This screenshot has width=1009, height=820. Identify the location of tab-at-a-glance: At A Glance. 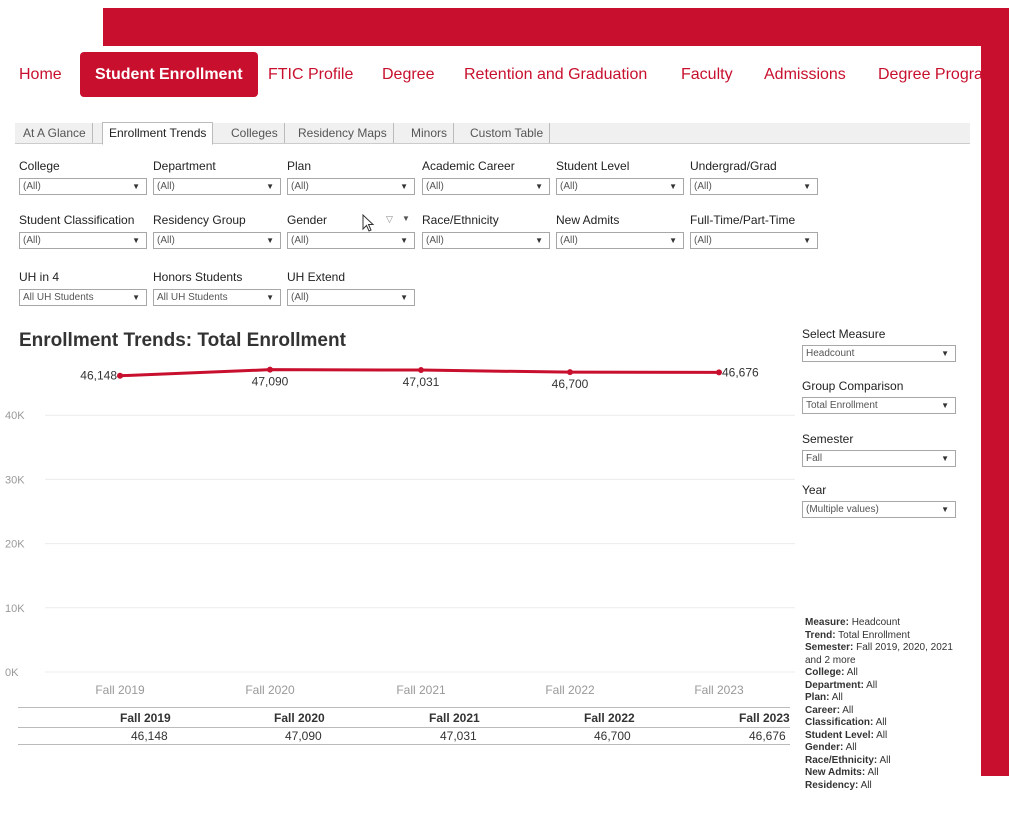
(55, 133).